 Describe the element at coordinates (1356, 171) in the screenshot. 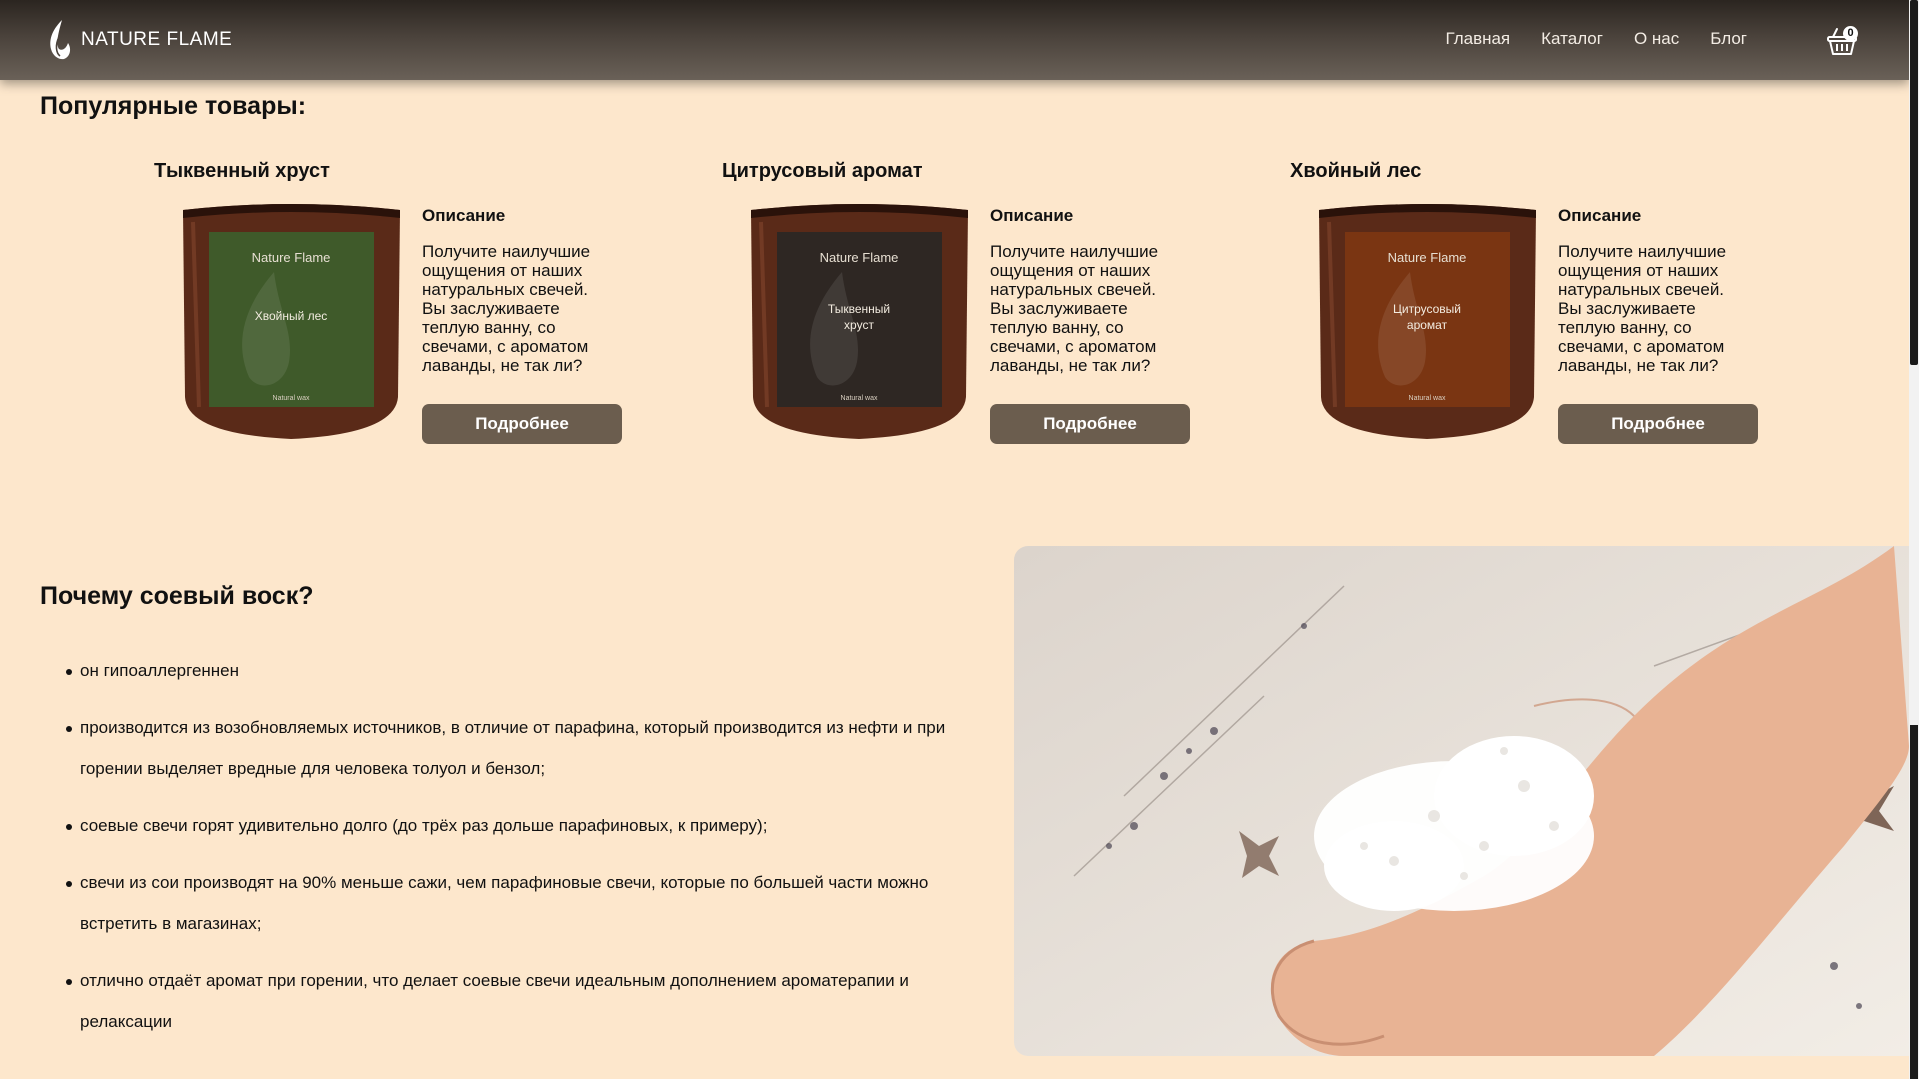

I see `product-name: Хвойный лес` at that location.